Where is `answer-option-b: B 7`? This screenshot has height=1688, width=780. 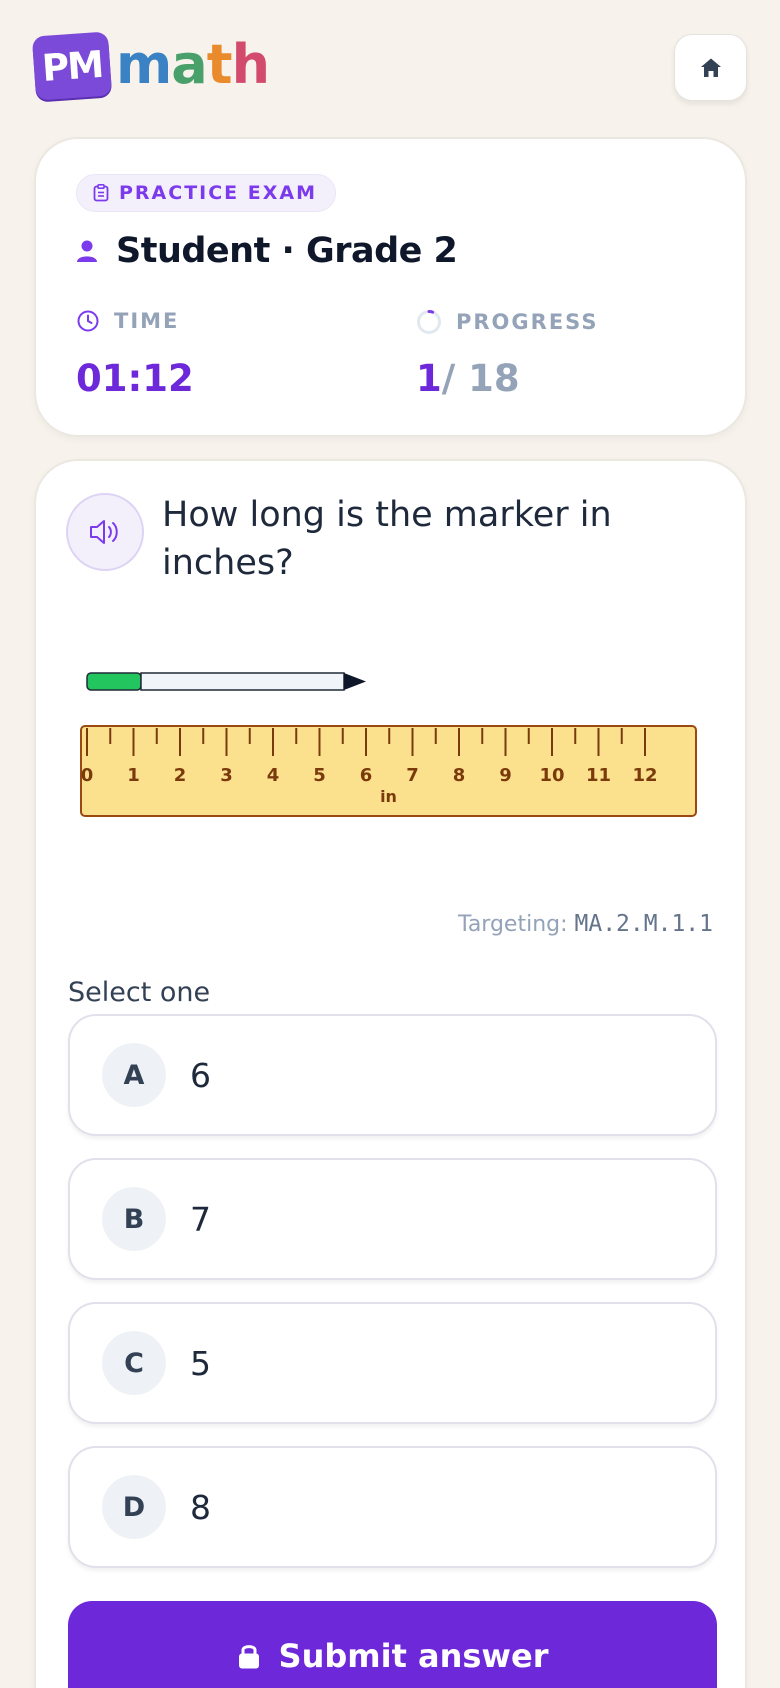 answer-option-b: B 7 is located at coordinates (392, 1219).